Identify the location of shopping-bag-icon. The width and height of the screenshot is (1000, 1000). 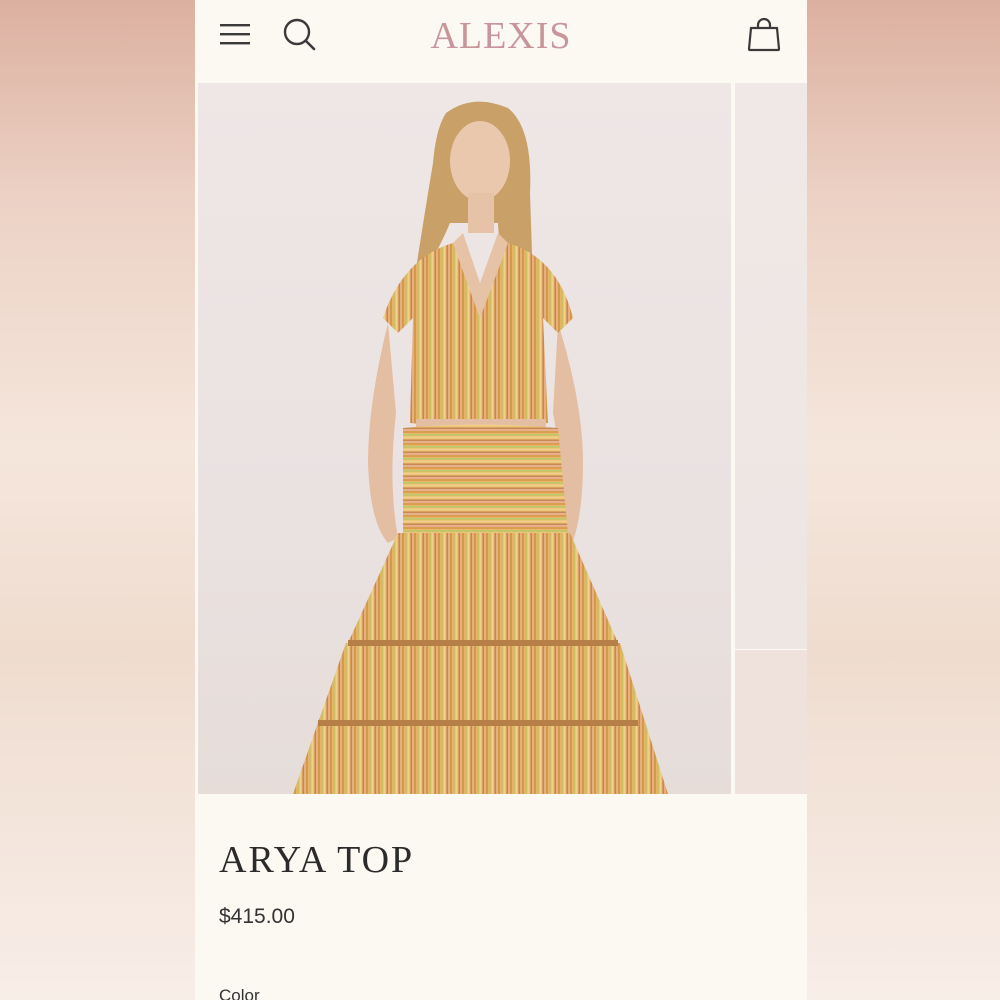
(764, 34).